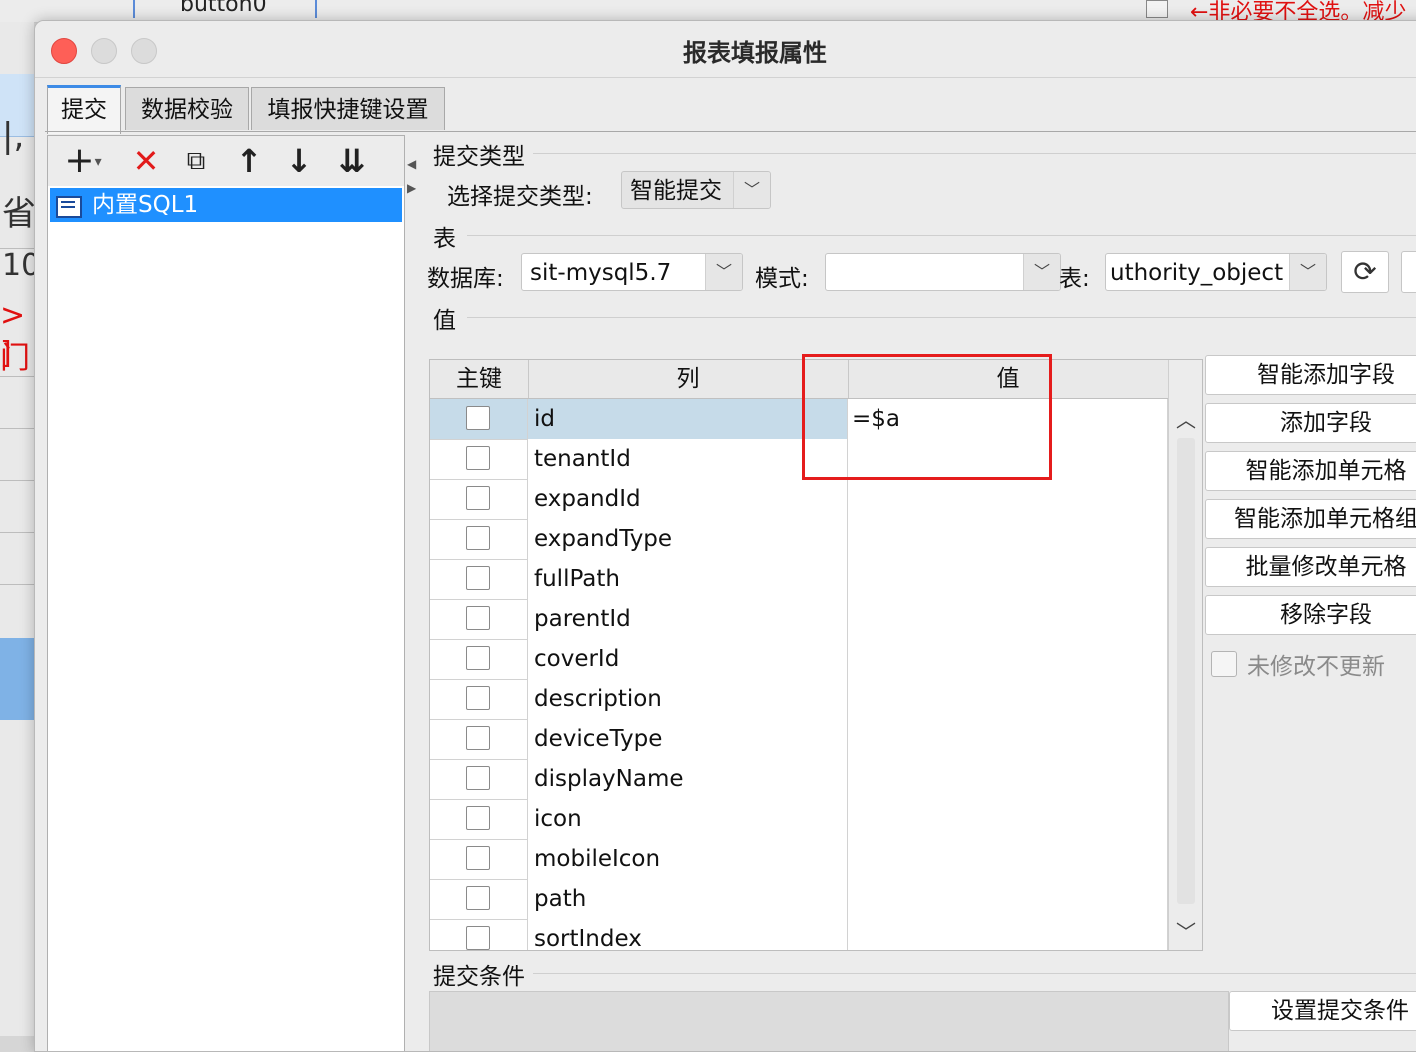  Describe the element at coordinates (1185, 931) in the screenshot. I see `scroll-down-icon: ﹀` at that location.